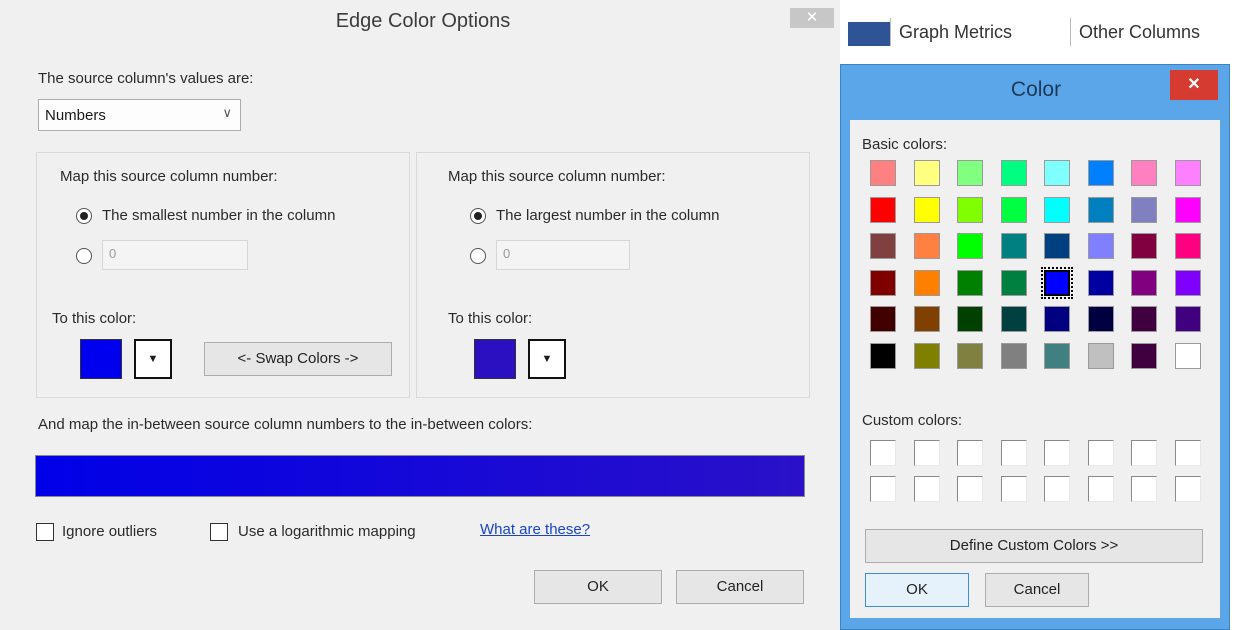  I want to click on min-color-dropdown-button: ▼, so click(153, 359).